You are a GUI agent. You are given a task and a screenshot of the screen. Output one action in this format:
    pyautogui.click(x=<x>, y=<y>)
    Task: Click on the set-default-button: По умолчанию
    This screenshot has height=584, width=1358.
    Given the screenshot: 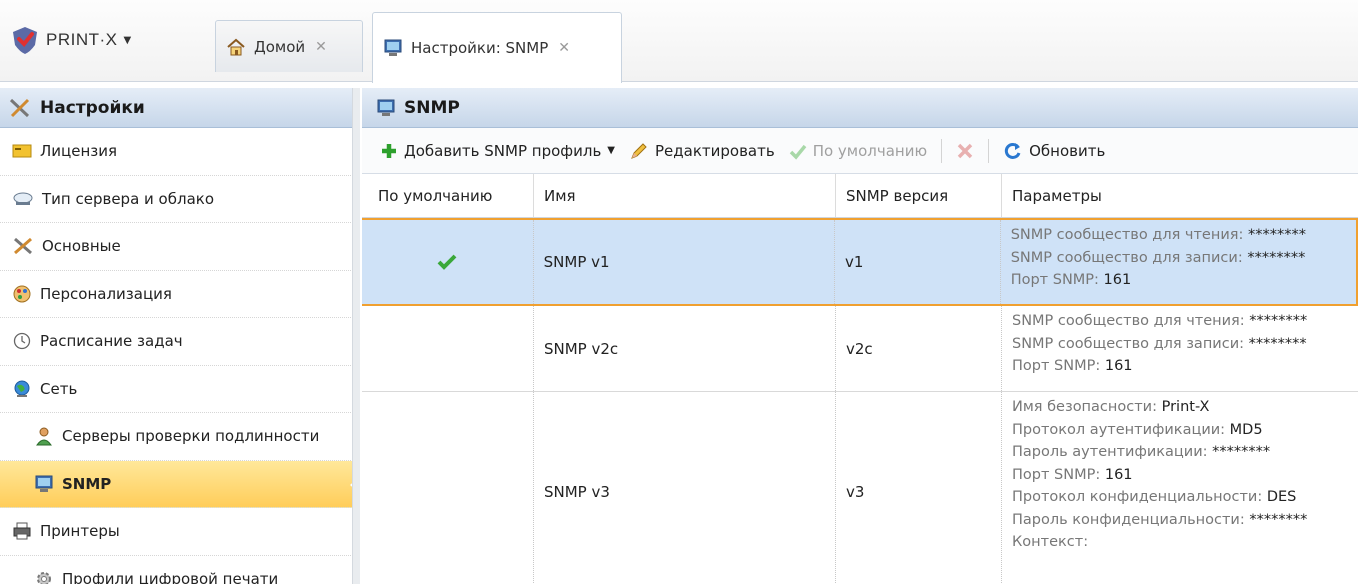 What is the action you would take?
    pyautogui.click(x=858, y=151)
    